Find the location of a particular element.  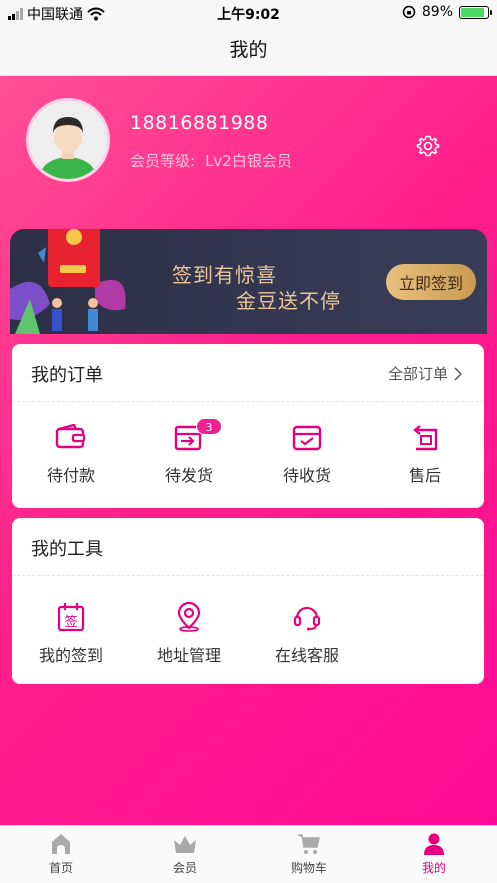

tool-online-service: 在线客服 is located at coordinates (307, 634).